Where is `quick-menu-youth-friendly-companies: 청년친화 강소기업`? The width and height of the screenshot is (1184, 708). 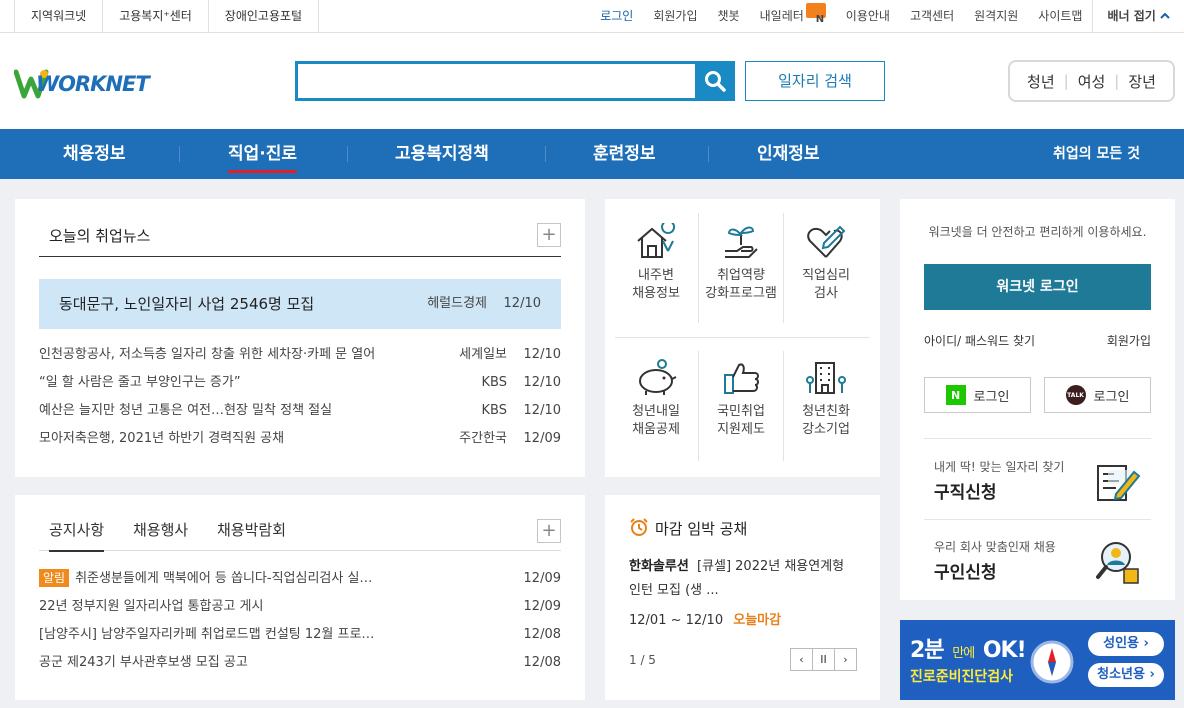 quick-menu-youth-friendly-companies: 청년친화 강소기업 is located at coordinates (826, 399).